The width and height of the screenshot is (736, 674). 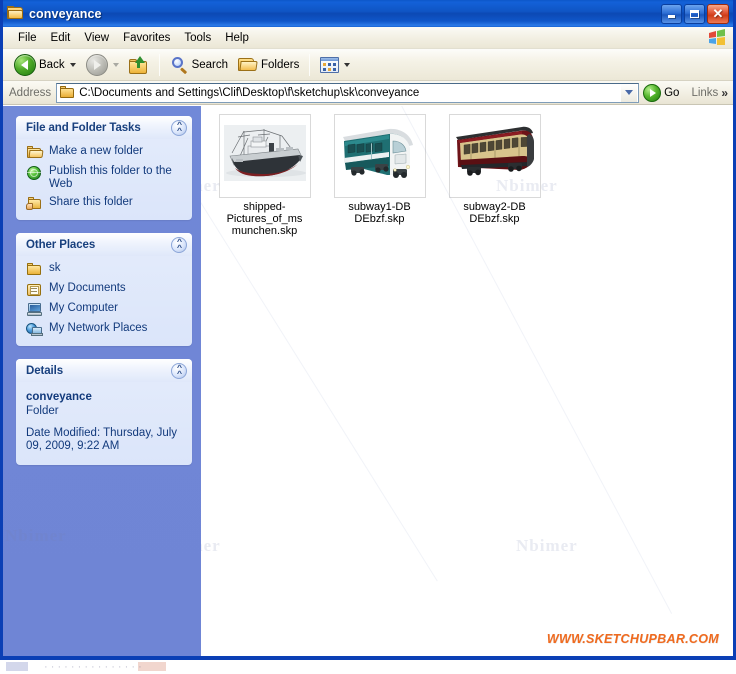 What do you see at coordinates (704, 93) in the screenshot?
I see `links-label: Links` at bounding box center [704, 93].